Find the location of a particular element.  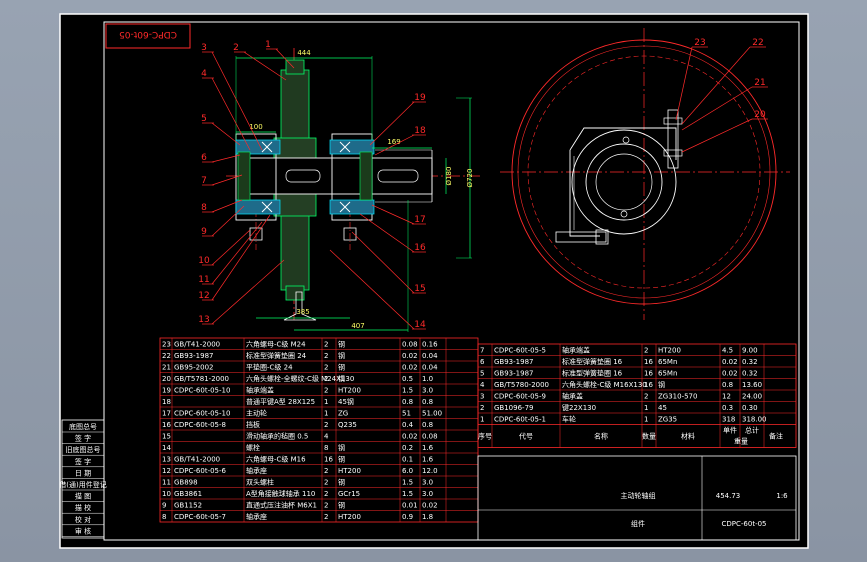

bom-left-cell: 15 is located at coordinates (166, 437).